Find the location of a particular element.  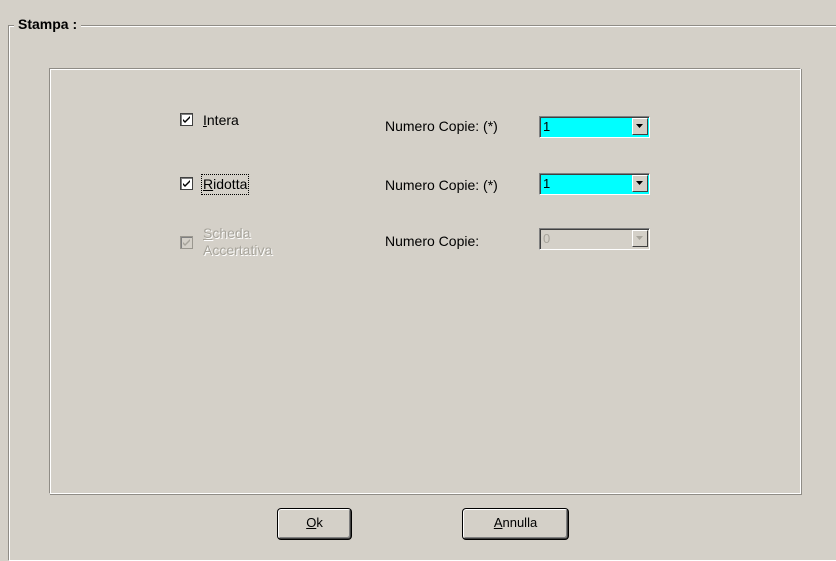

groupbox-title: Stampa : is located at coordinates (48, 24).